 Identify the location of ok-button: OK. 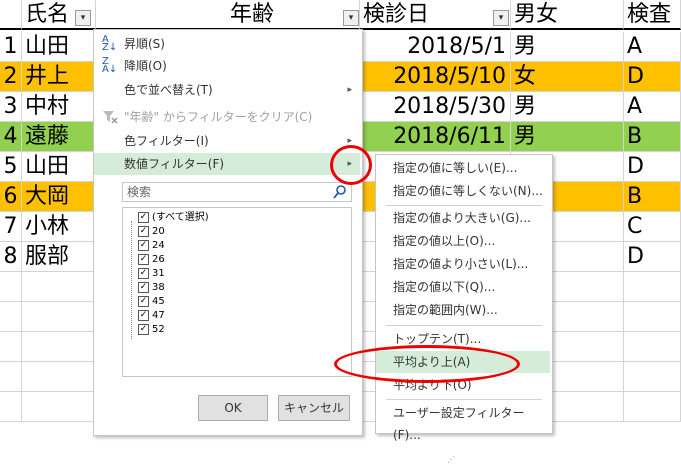
(233, 408).